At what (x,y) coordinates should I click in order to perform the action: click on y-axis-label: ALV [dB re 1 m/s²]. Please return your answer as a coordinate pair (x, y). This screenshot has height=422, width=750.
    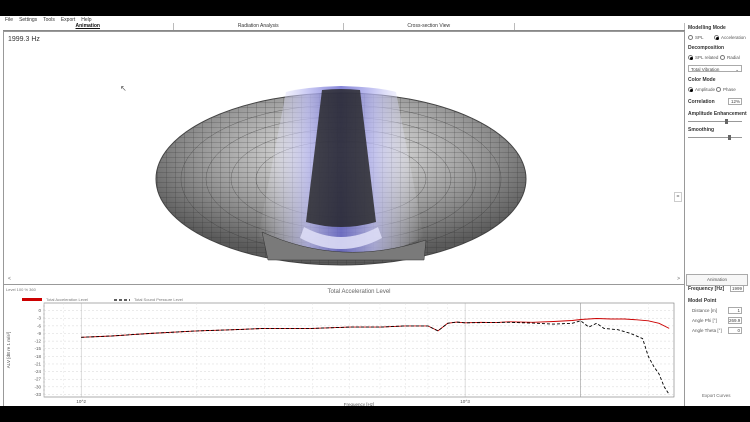
    Looking at the image, I should click on (8, 350).